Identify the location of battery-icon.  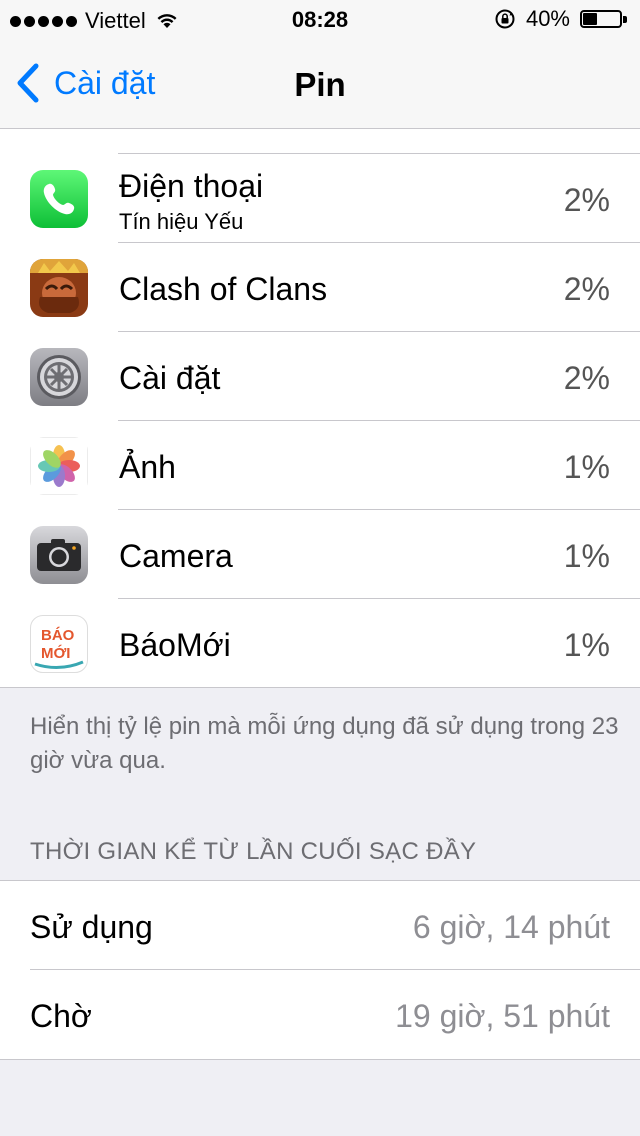
(605, 19).